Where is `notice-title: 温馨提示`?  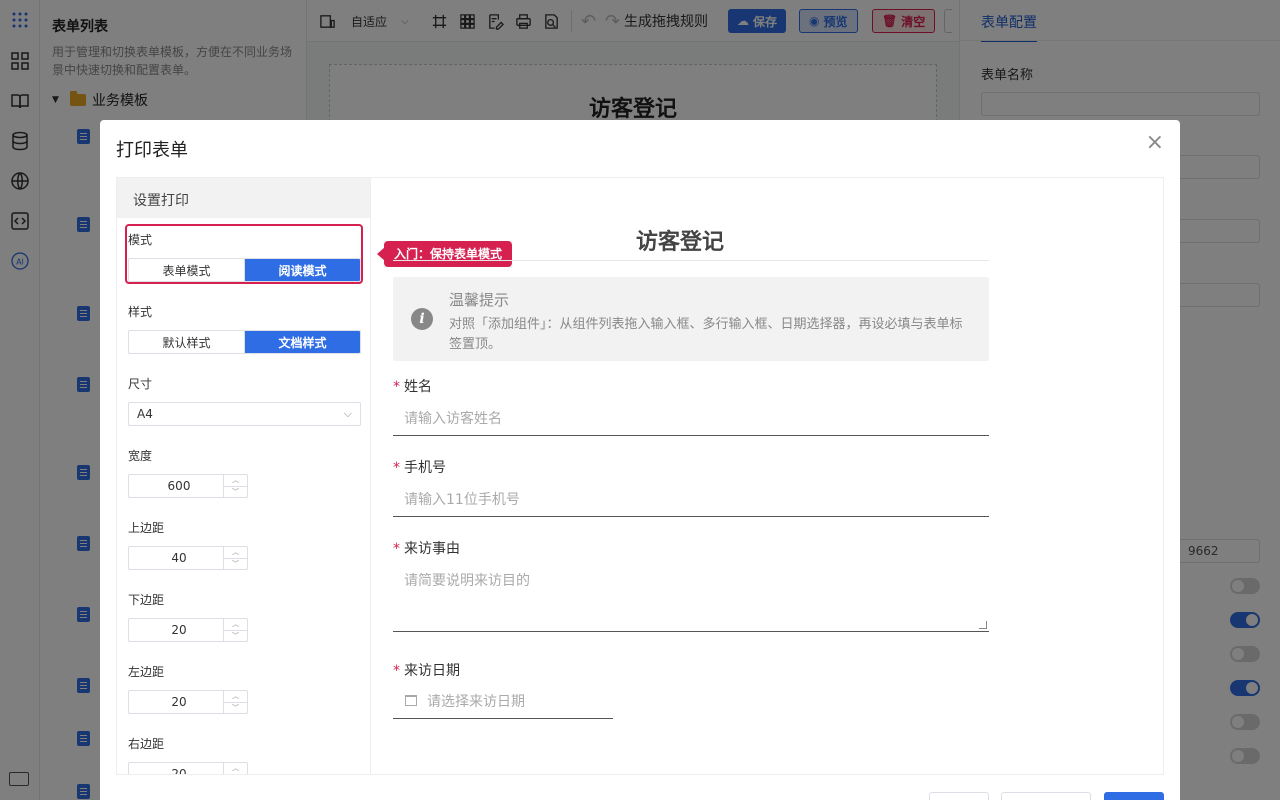 notice-title: 温馨提示 is located at coordinates (479, 300).